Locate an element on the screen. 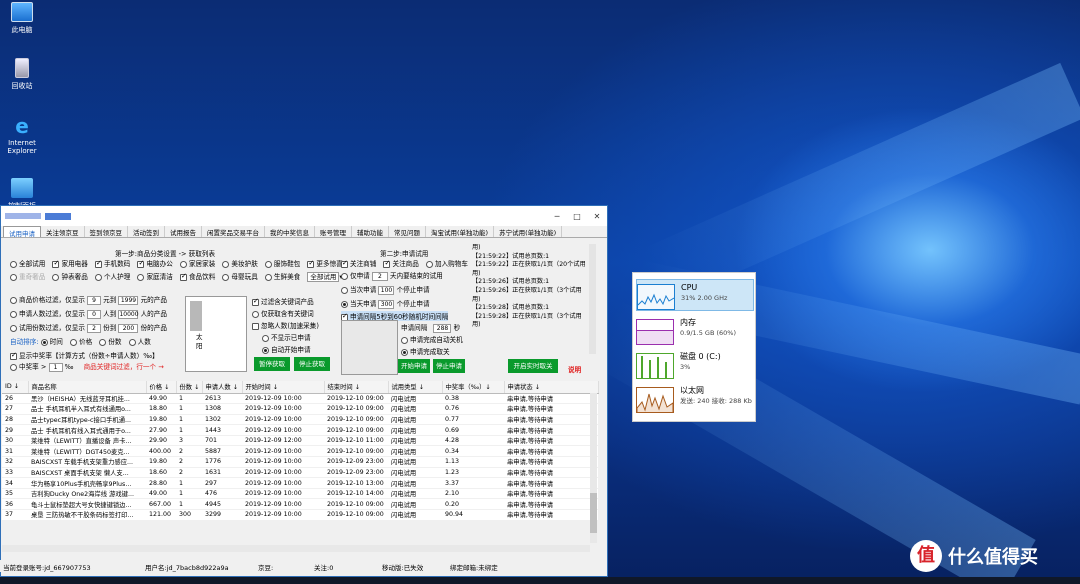 The width and height of the screenshot is (1080, 584). close-icon: ✕ is located at coordinates (597, 216).